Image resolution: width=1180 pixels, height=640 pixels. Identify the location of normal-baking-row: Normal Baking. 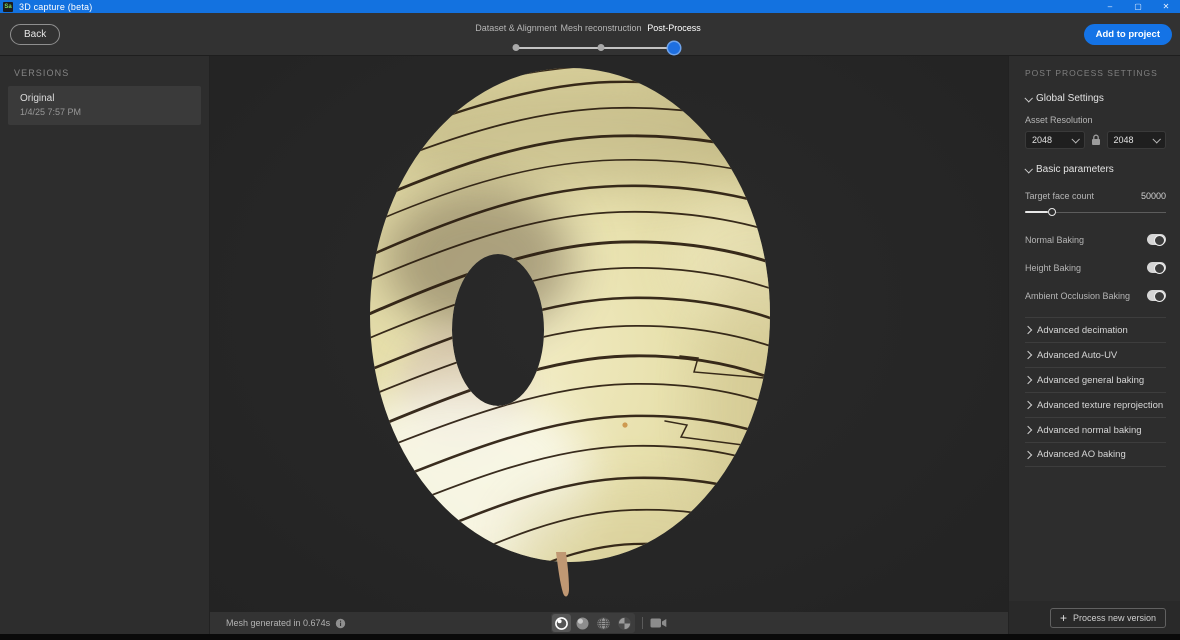
(1095, 240).